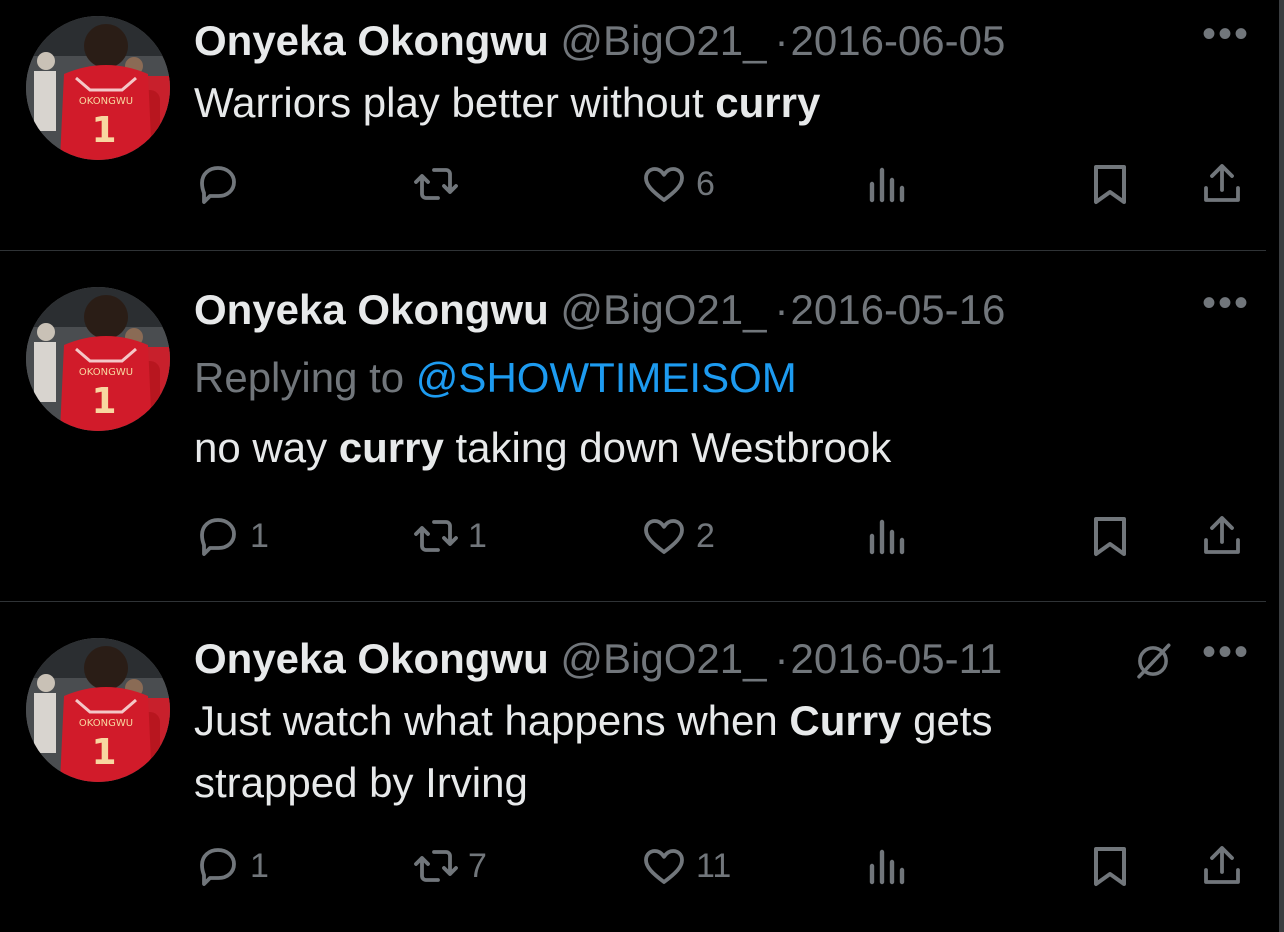 The image size is (1284, 932). I want to click on replying-label: Replying to, so click(305, 377).